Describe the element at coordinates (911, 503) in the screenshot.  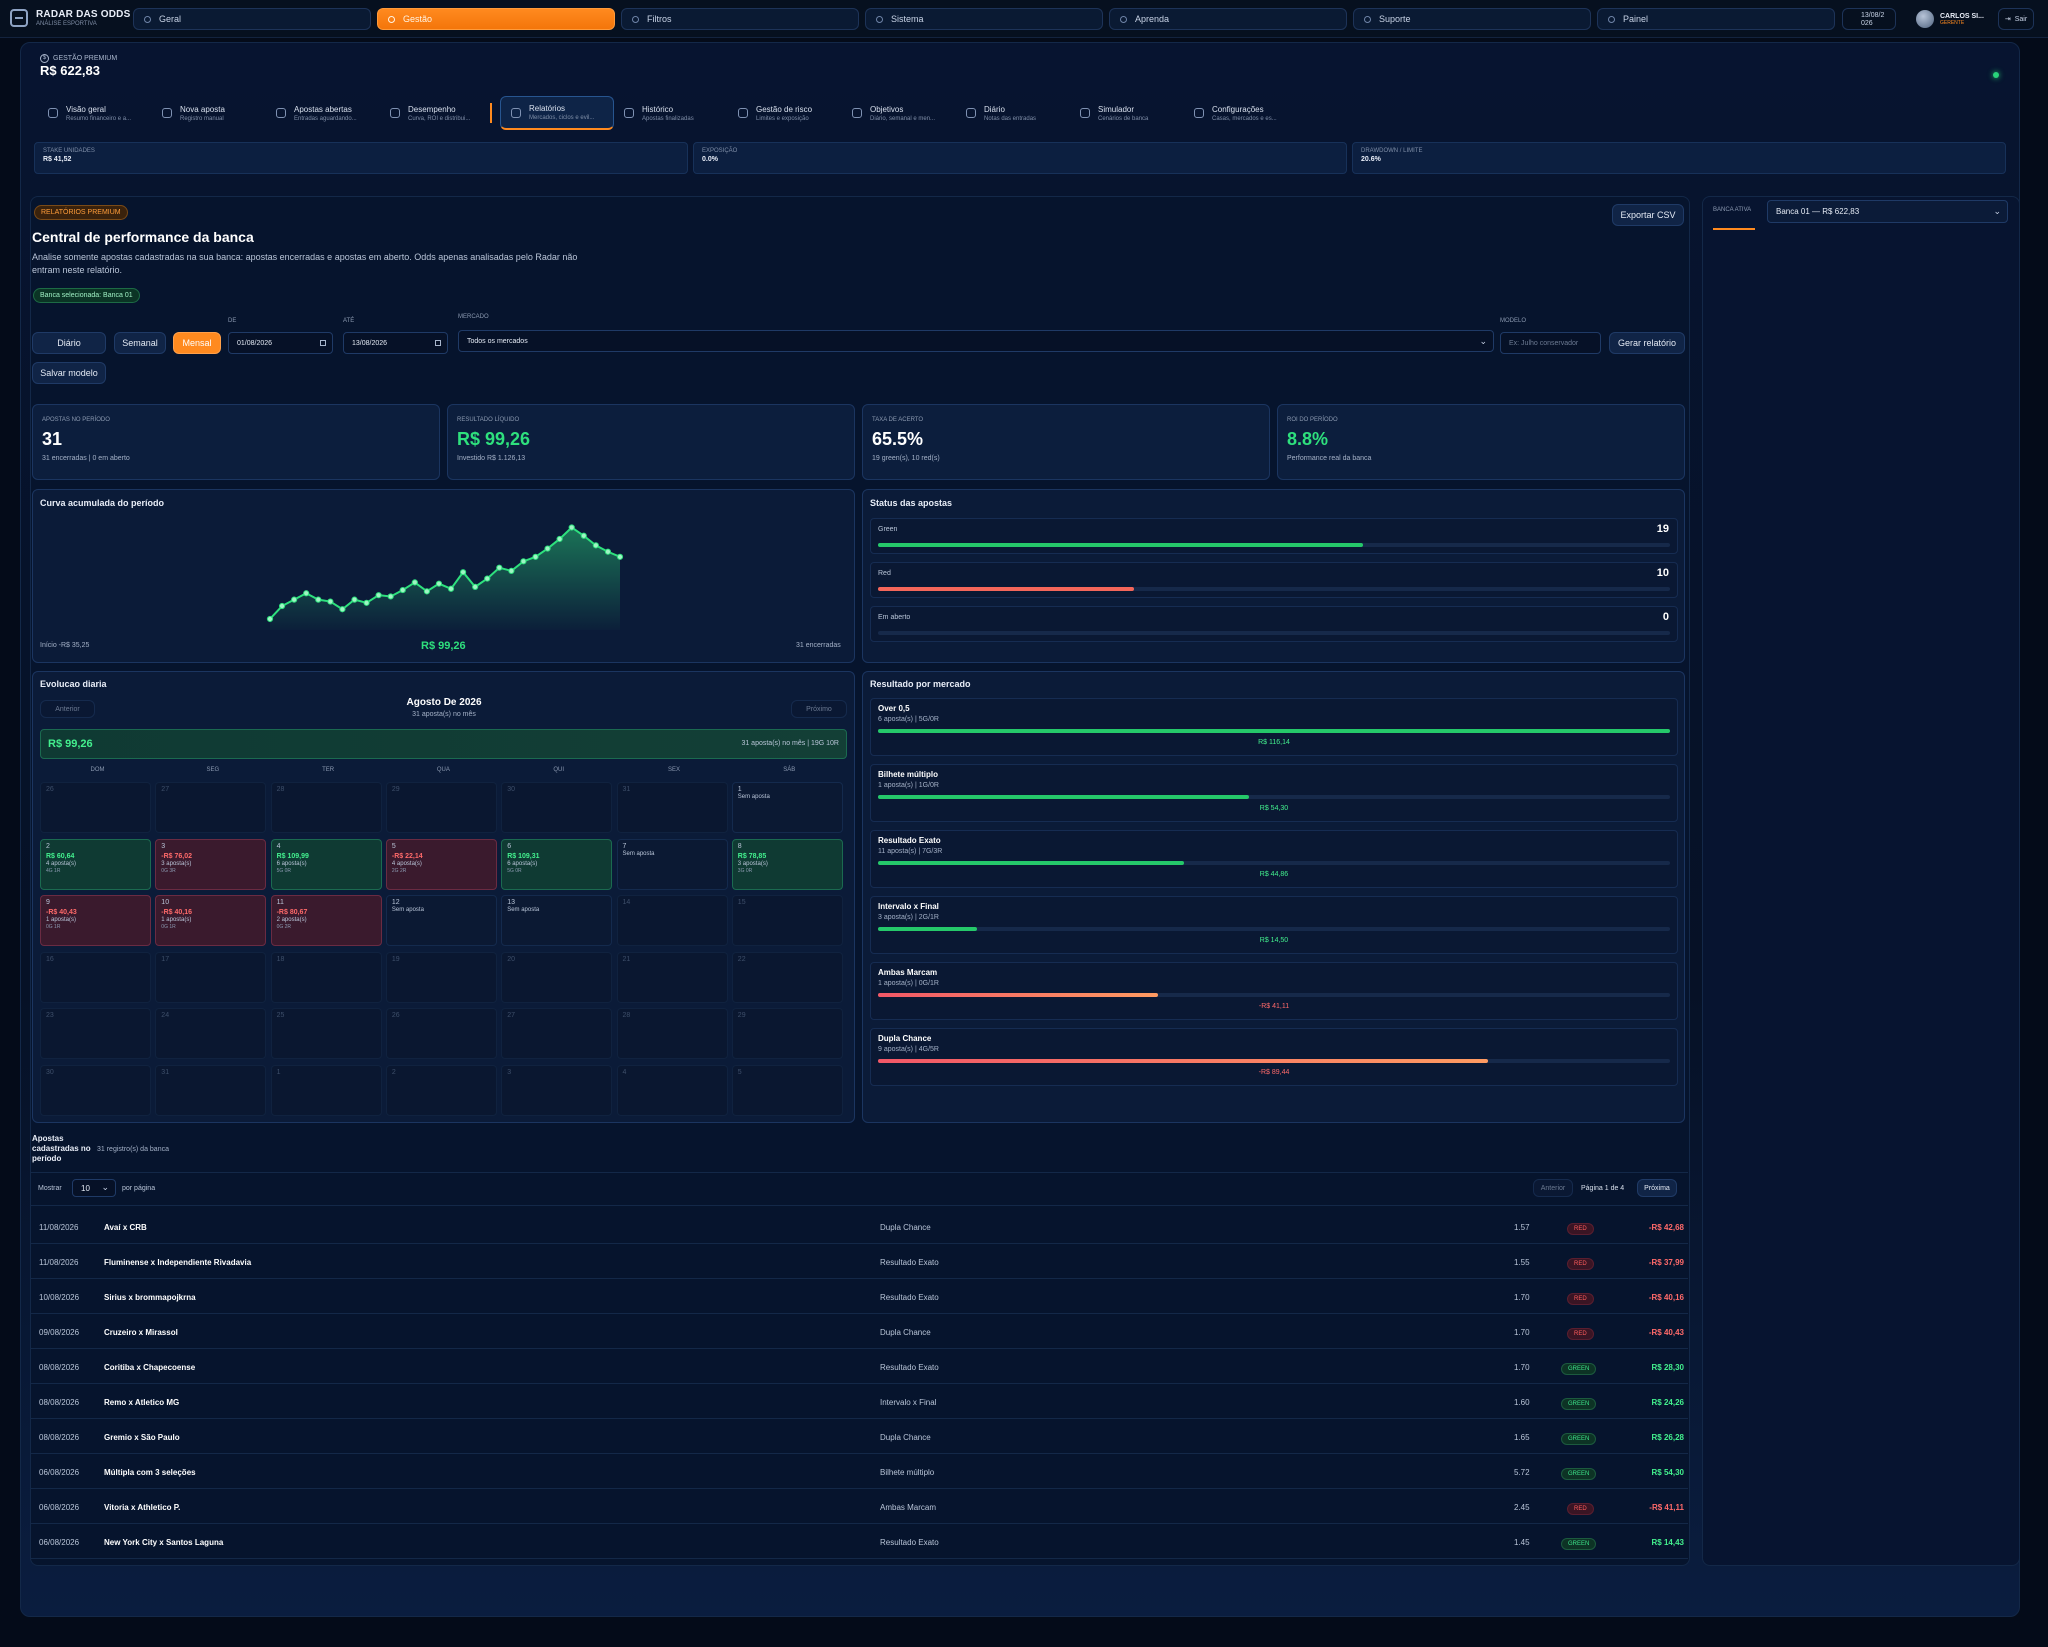
I see `status-title: Status das apostas` at that location.